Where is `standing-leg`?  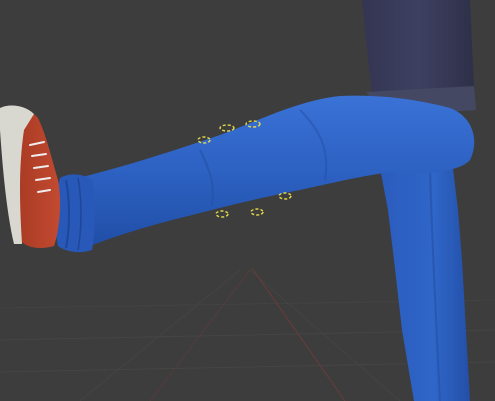
standing-leg is located at coordinates (425, 280).